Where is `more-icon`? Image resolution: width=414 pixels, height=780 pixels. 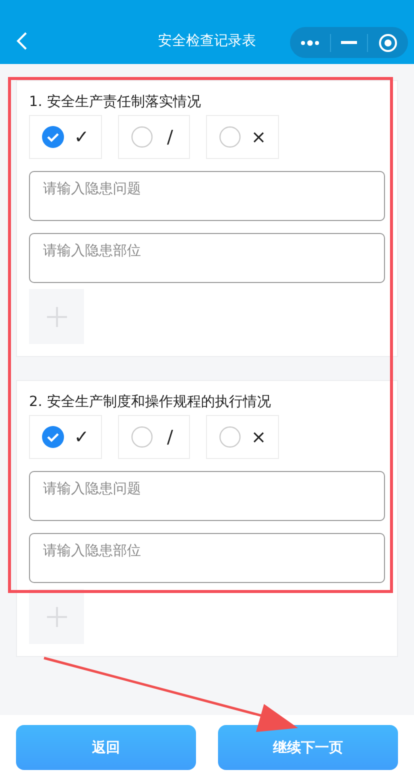
more-icon is located at coordinates (310, 43).